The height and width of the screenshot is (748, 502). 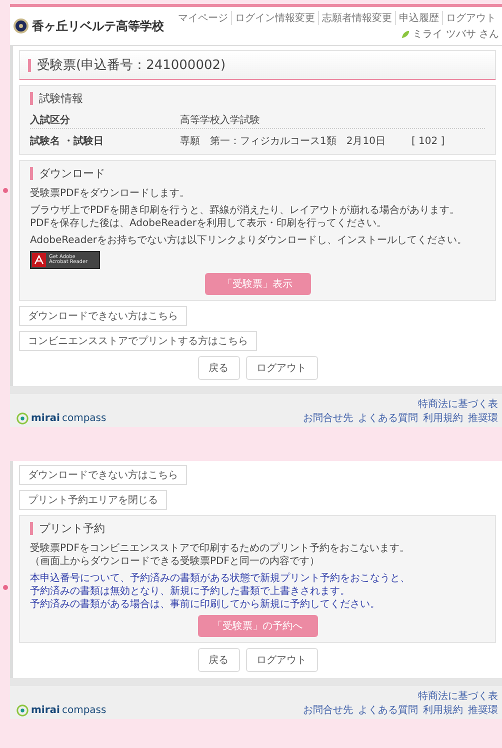 What do you see at coordinates (175, 561) in the screenshot?
I see `instruction-text: （画面上からダウンロードできる受験票PDFと同一の内容です）` at bounding box center [175, 561].